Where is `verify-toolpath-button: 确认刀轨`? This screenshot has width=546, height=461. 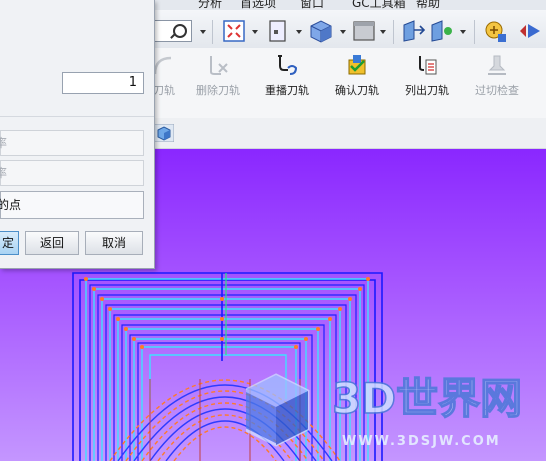 verify-toolpath-button: 确认刀轨 is located at coordinates (357, 83).